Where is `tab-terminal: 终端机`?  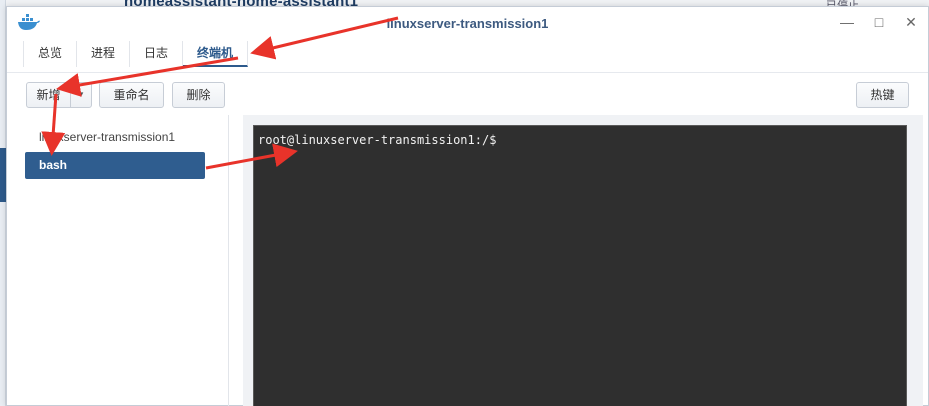 tab-terminal: 终端机 is located at coordinates (216, 54).